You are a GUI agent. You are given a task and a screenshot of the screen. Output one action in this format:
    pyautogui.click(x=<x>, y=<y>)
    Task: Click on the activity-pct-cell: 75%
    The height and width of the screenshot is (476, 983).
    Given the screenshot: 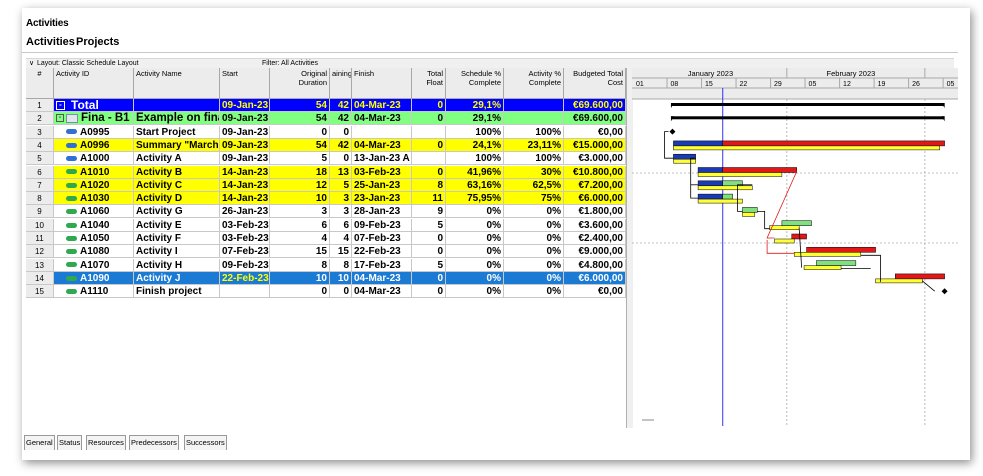 What is the action you would take?
    pyautogui.click(x=534, y=199)
    